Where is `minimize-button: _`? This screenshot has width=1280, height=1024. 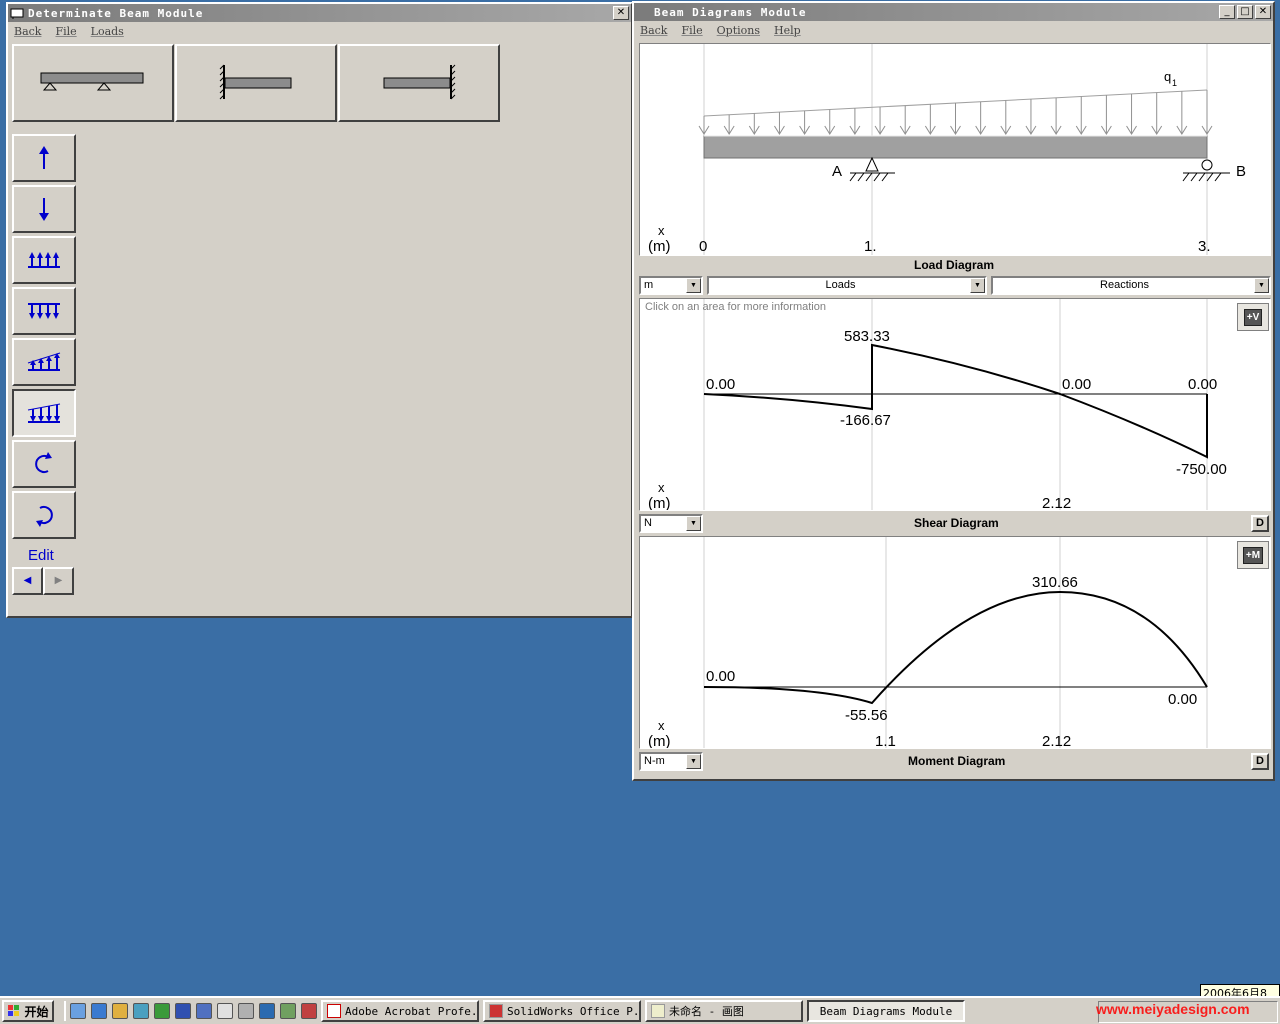 minimize-button: _ is located at coordinates (1227, 12).